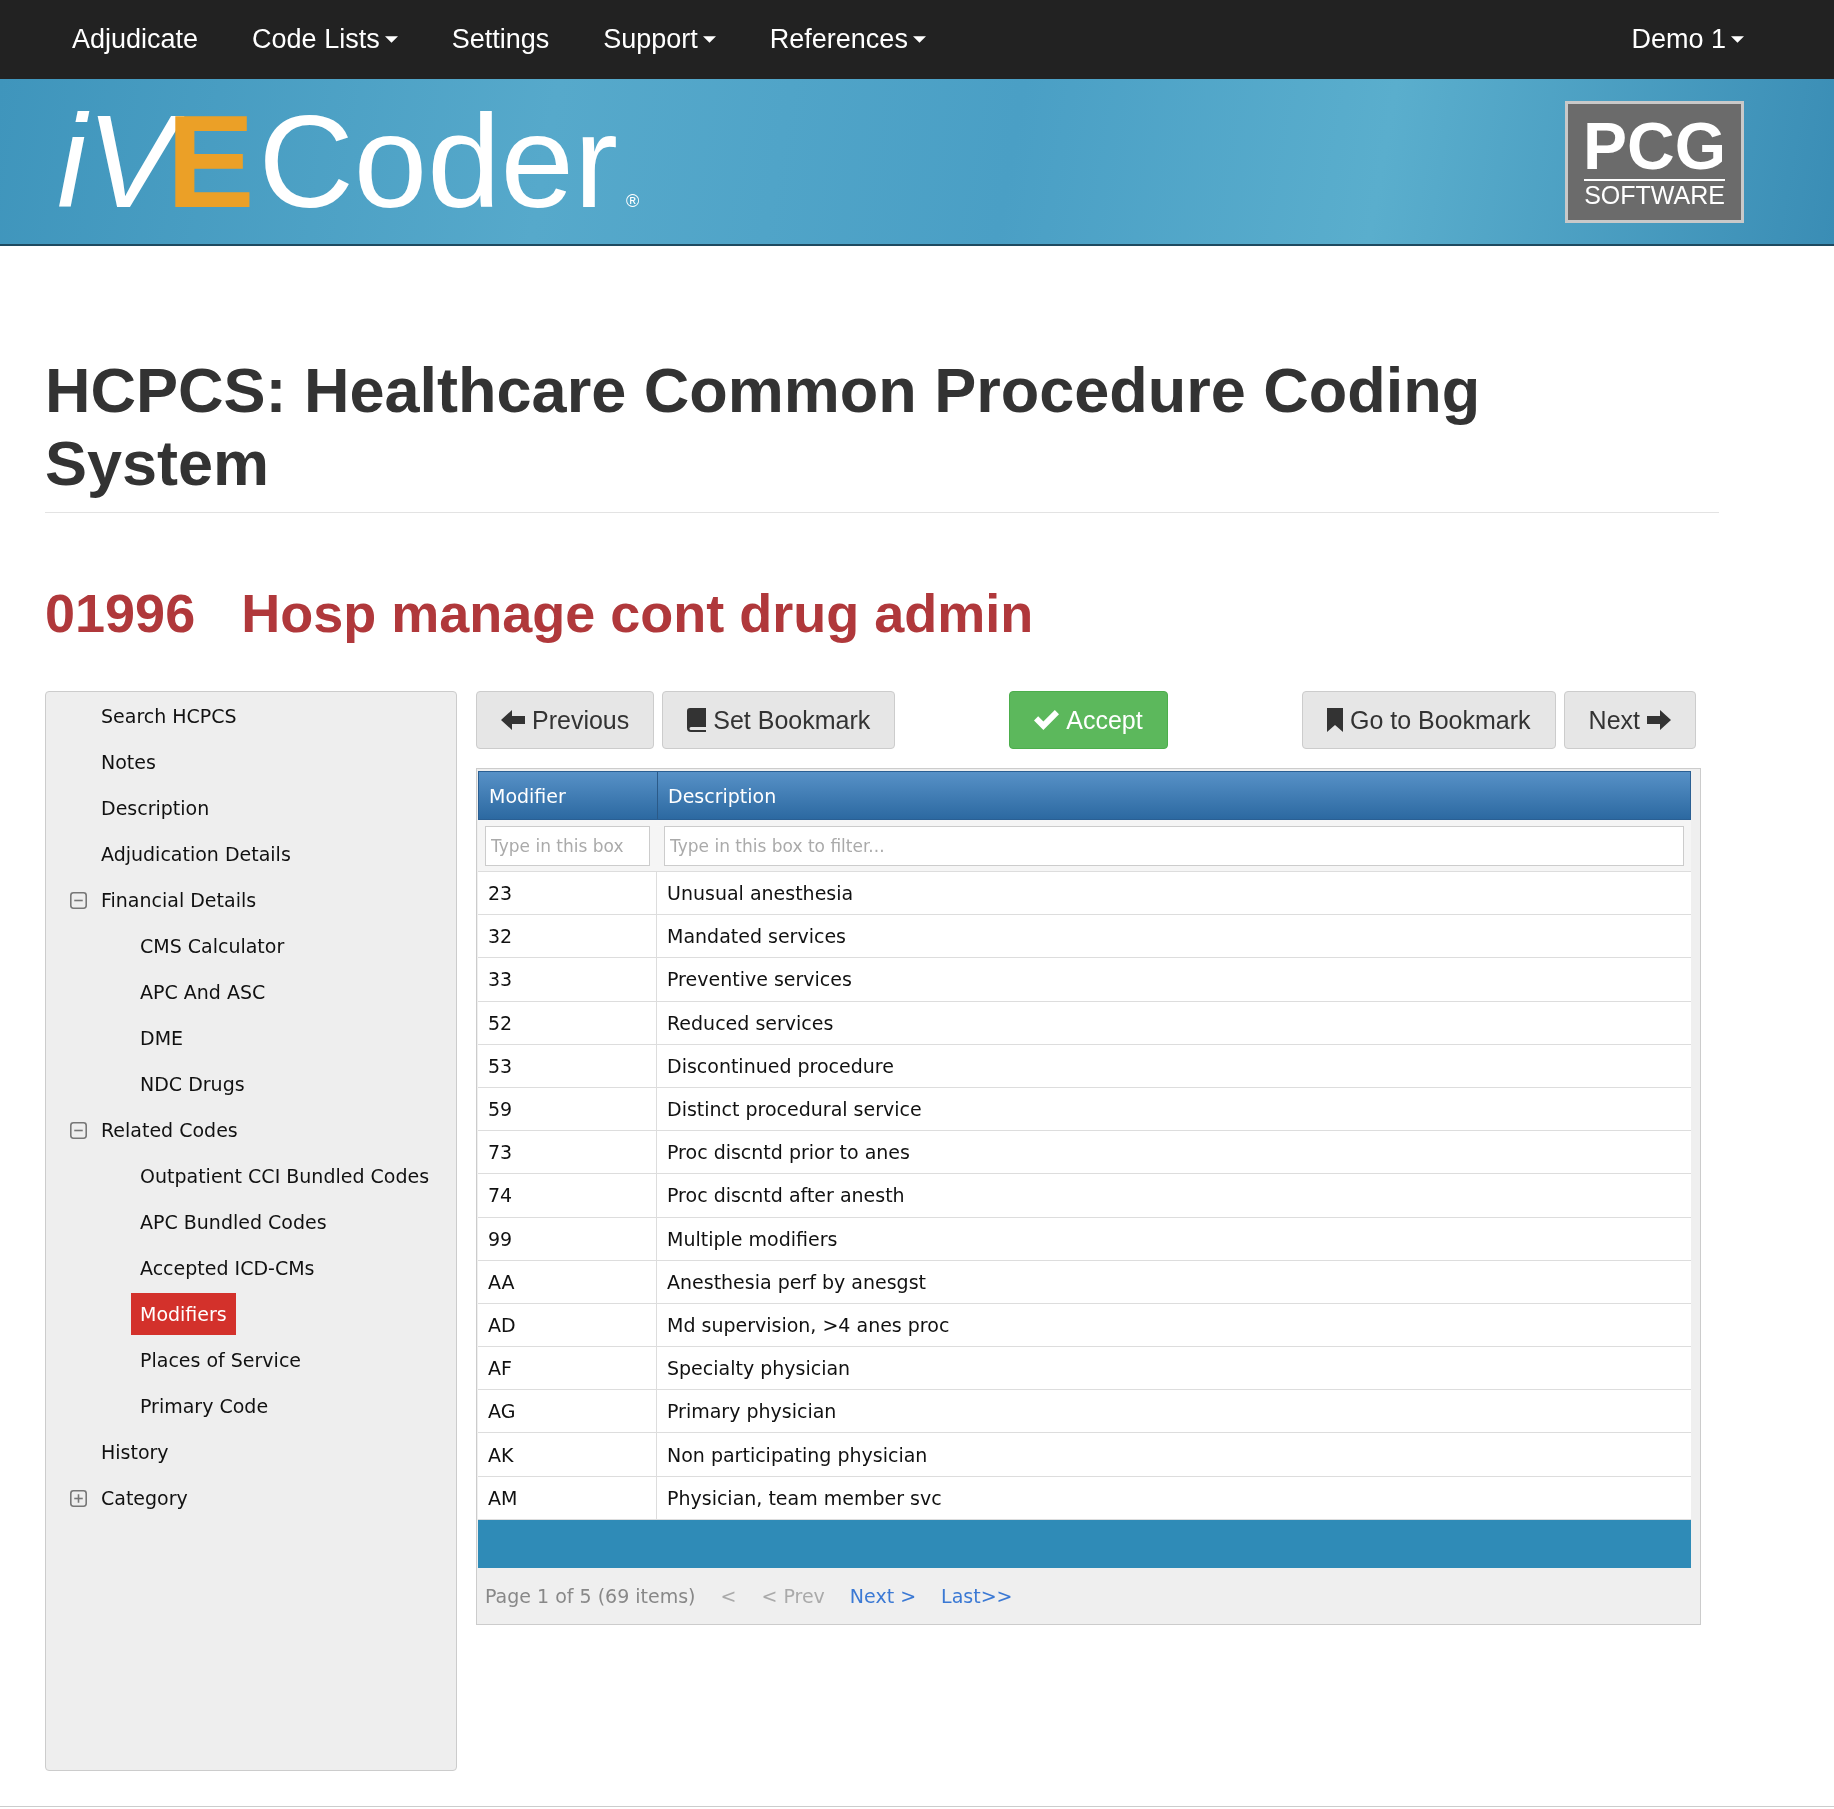 This screenshot has height=1809, width=1834. What do you see at coordinates (1174, 1196) in the screenshot?
I see `table-cell: Proc discntd after anesth` at bounding box center [1174, 1196].